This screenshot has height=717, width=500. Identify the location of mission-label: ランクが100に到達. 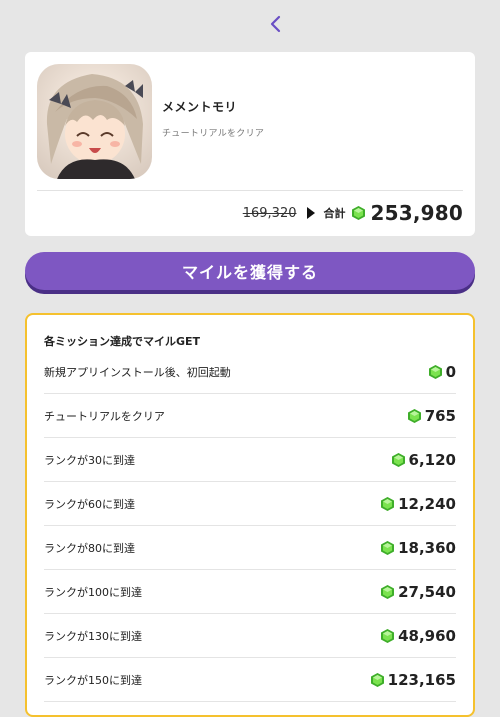
(93, 592).